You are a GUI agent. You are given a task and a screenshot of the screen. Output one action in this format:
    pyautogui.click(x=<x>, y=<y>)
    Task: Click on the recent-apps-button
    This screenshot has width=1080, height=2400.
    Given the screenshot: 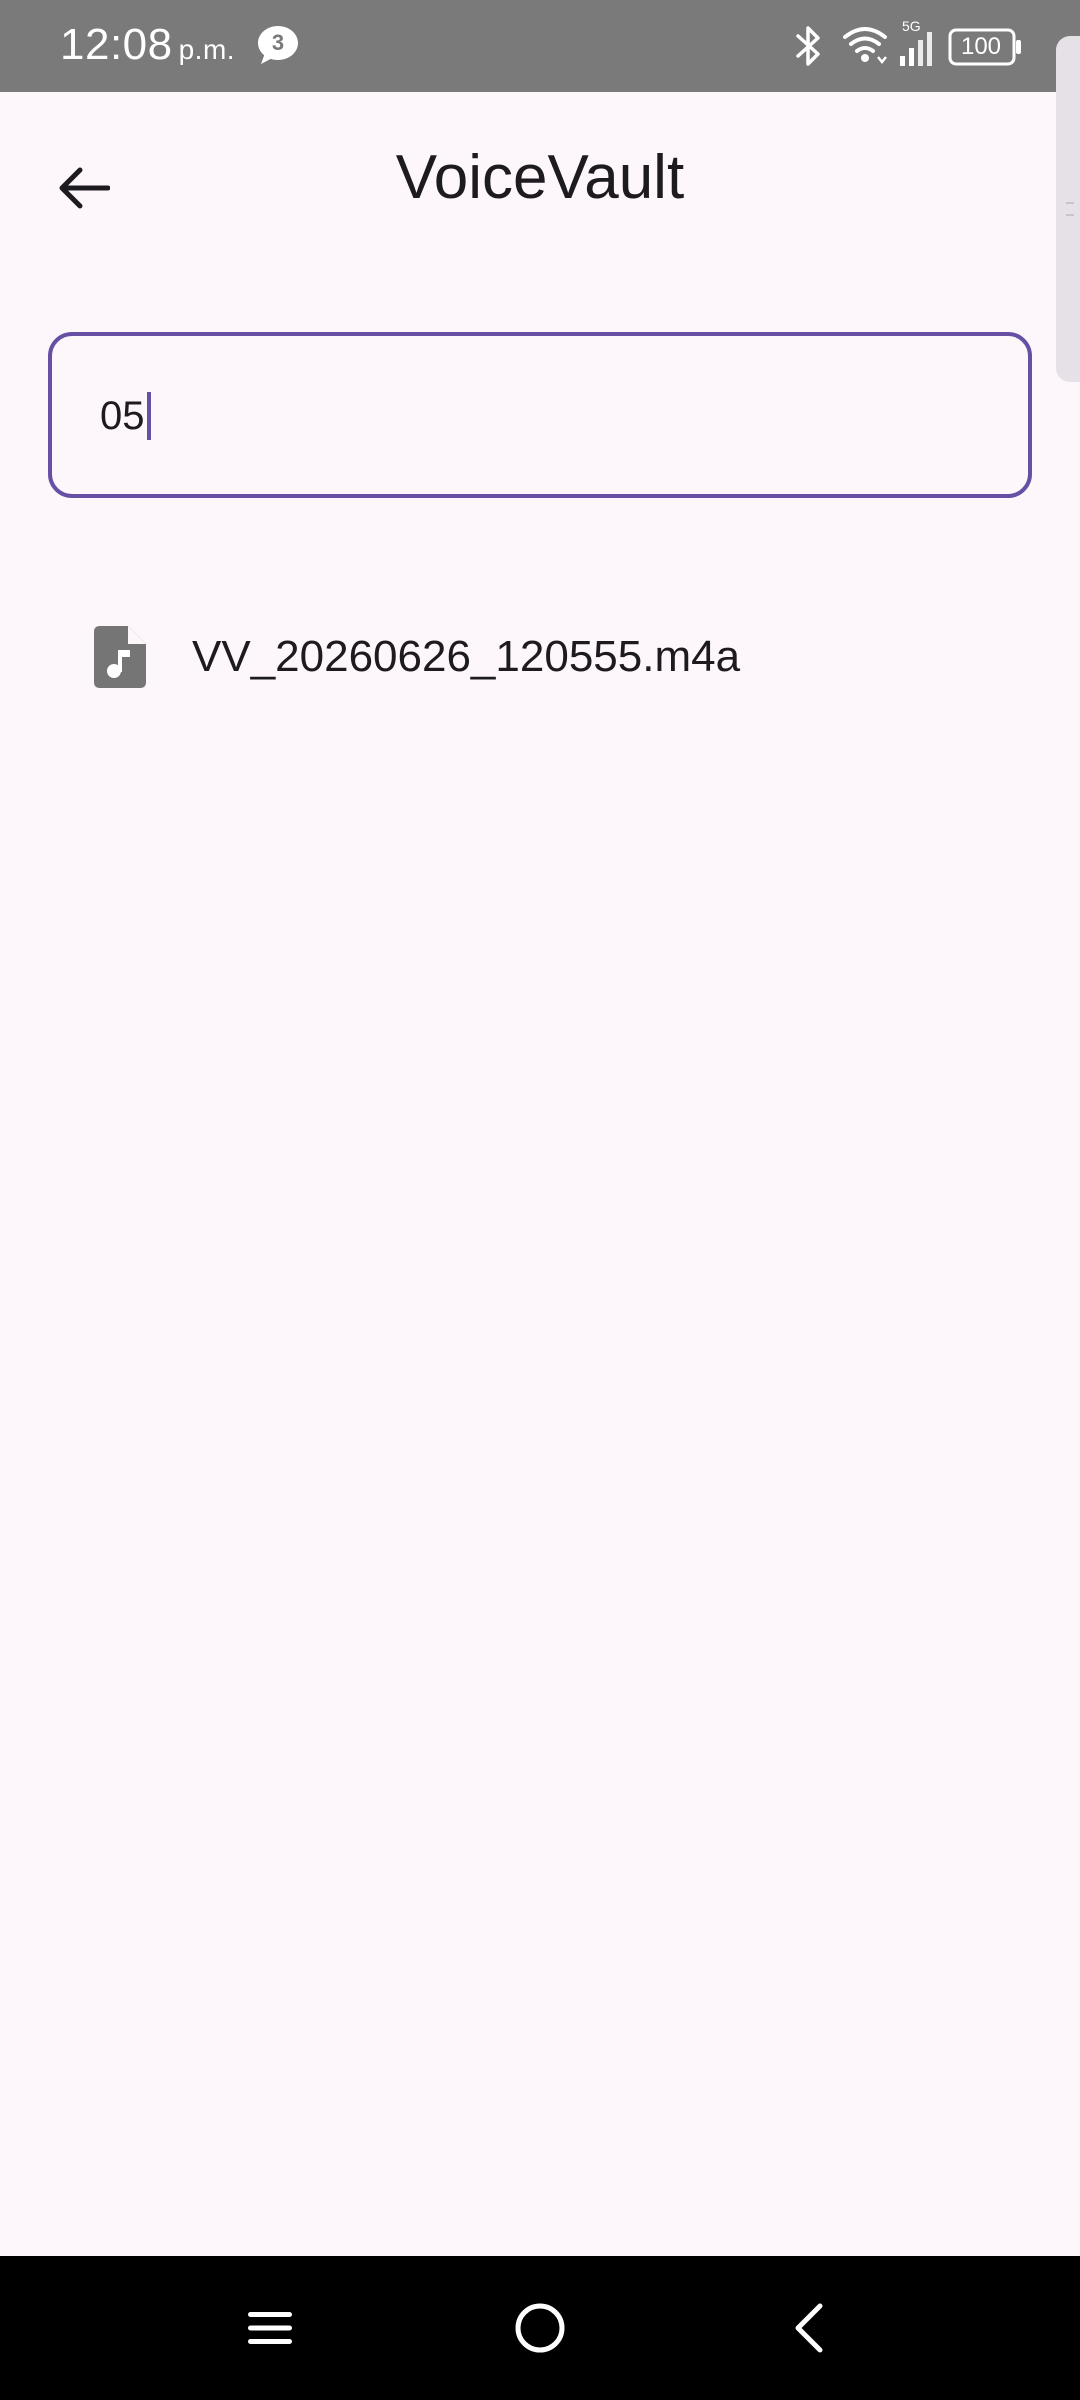 What is the action you would take?
    pyautogui.click(x=270, y=2328)
    